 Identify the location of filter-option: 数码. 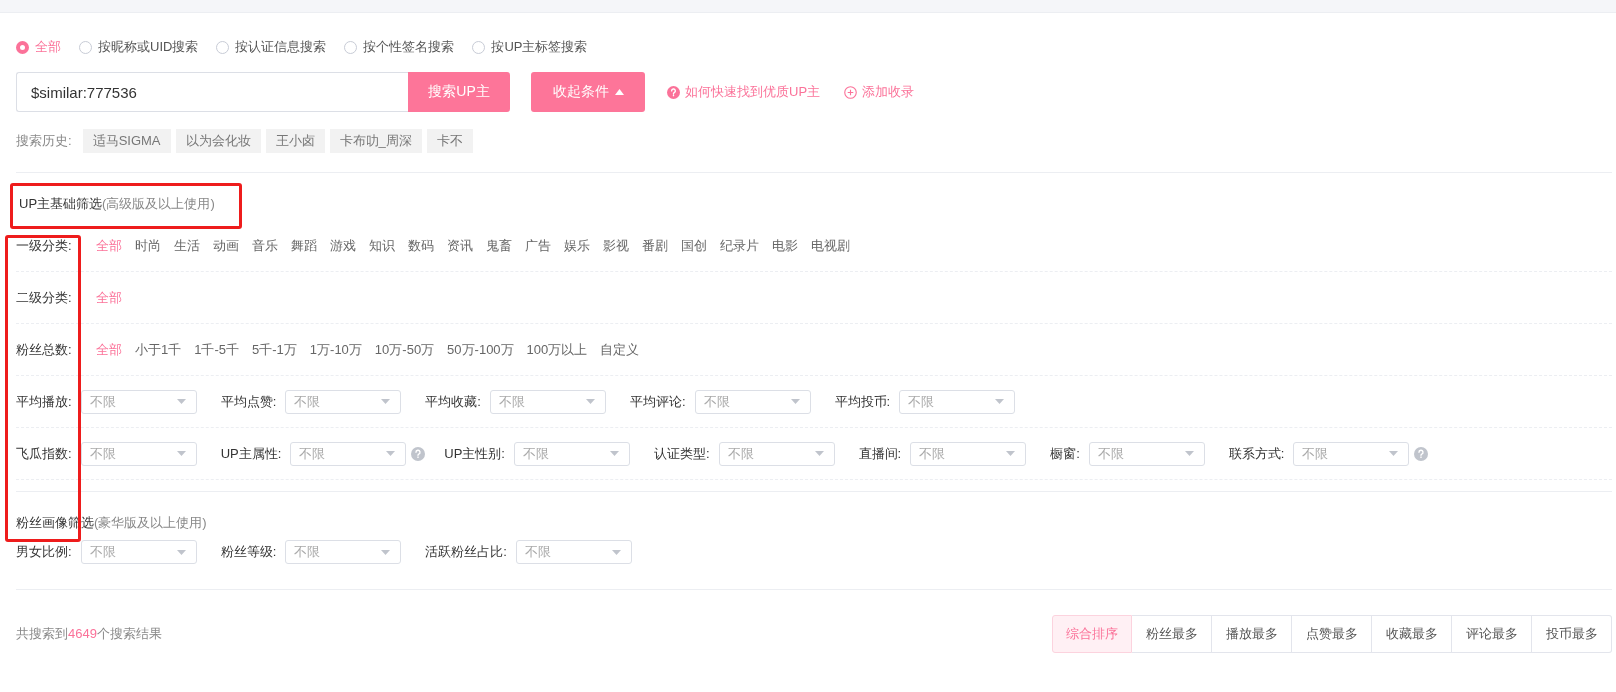
(421, 245).